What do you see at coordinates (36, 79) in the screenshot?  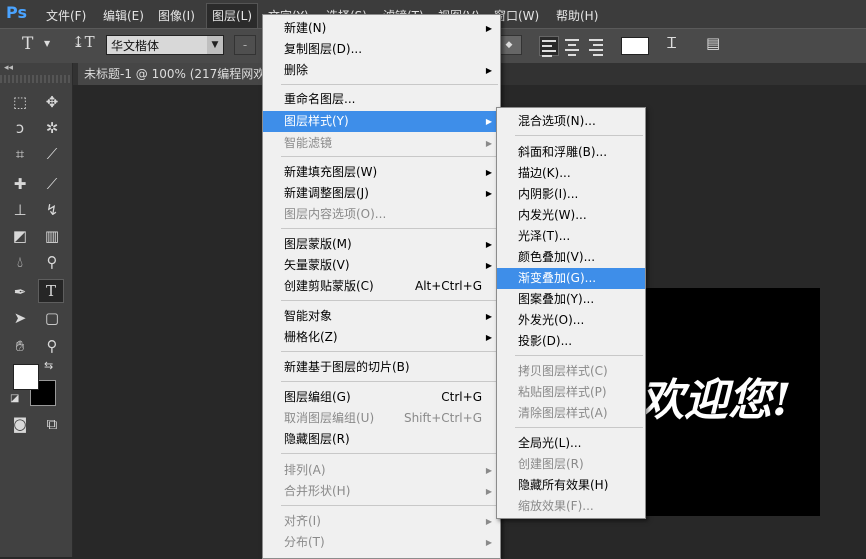 I see `toolbox-grip` at bounding box center [36, 79].